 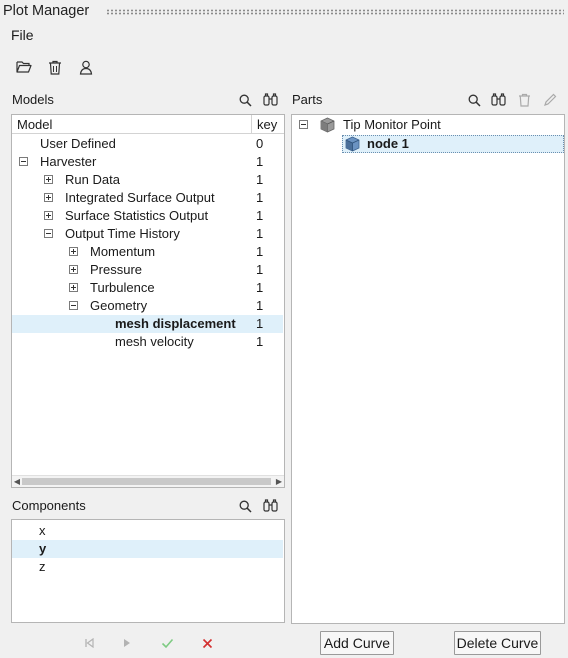 I want to click on components-label: Components, so click(x=49, y=505).